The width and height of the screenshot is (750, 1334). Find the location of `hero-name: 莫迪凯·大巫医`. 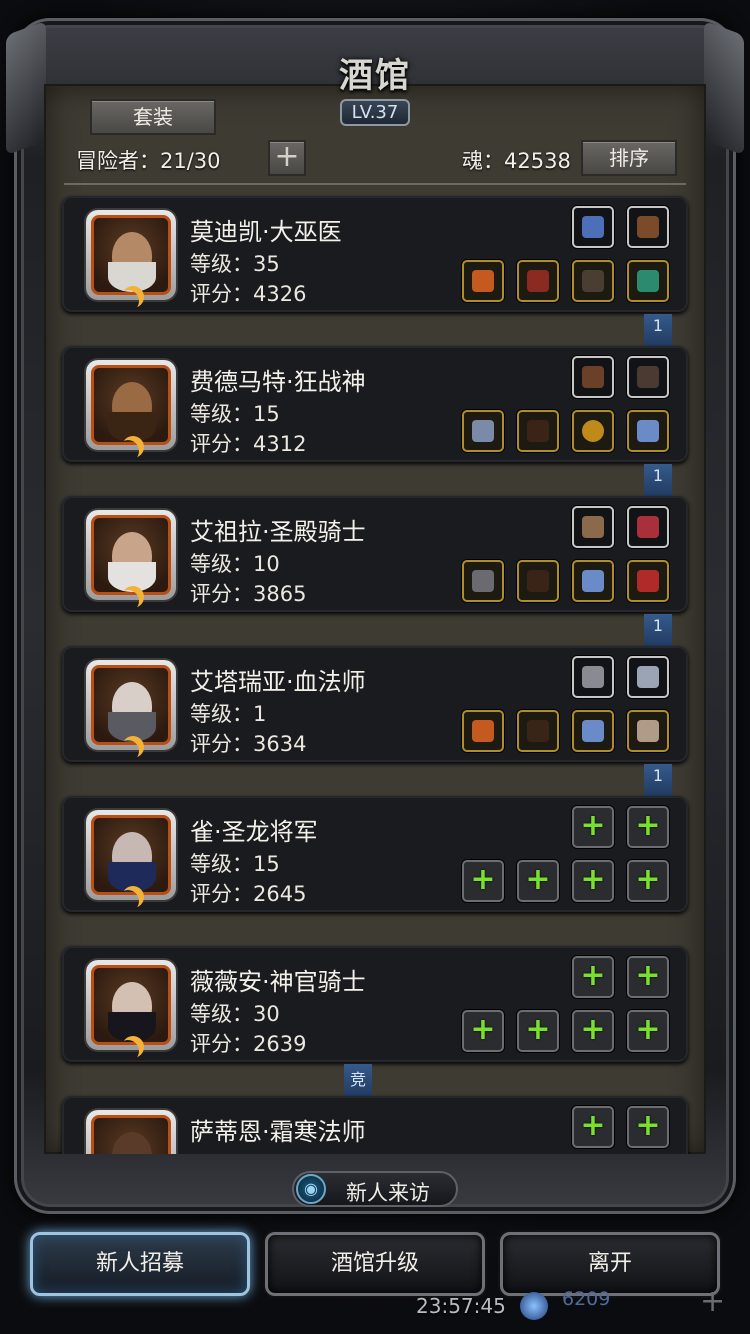

hero-name: 莫迪凯·大巫医 is located at coordinates (266, 232).